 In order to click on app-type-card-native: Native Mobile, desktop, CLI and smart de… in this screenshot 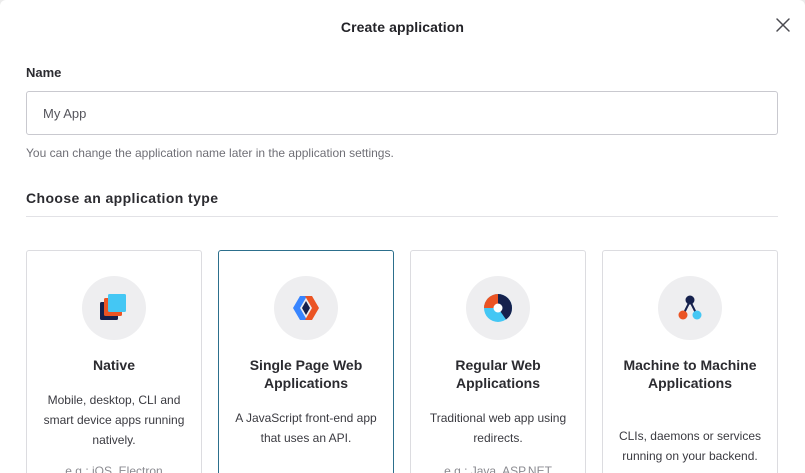, I will do `click(114, 361)`.